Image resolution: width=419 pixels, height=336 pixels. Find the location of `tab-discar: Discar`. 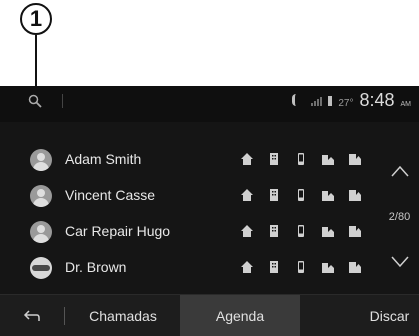

tab-discar: Discar is located at coordinates (359, 315).